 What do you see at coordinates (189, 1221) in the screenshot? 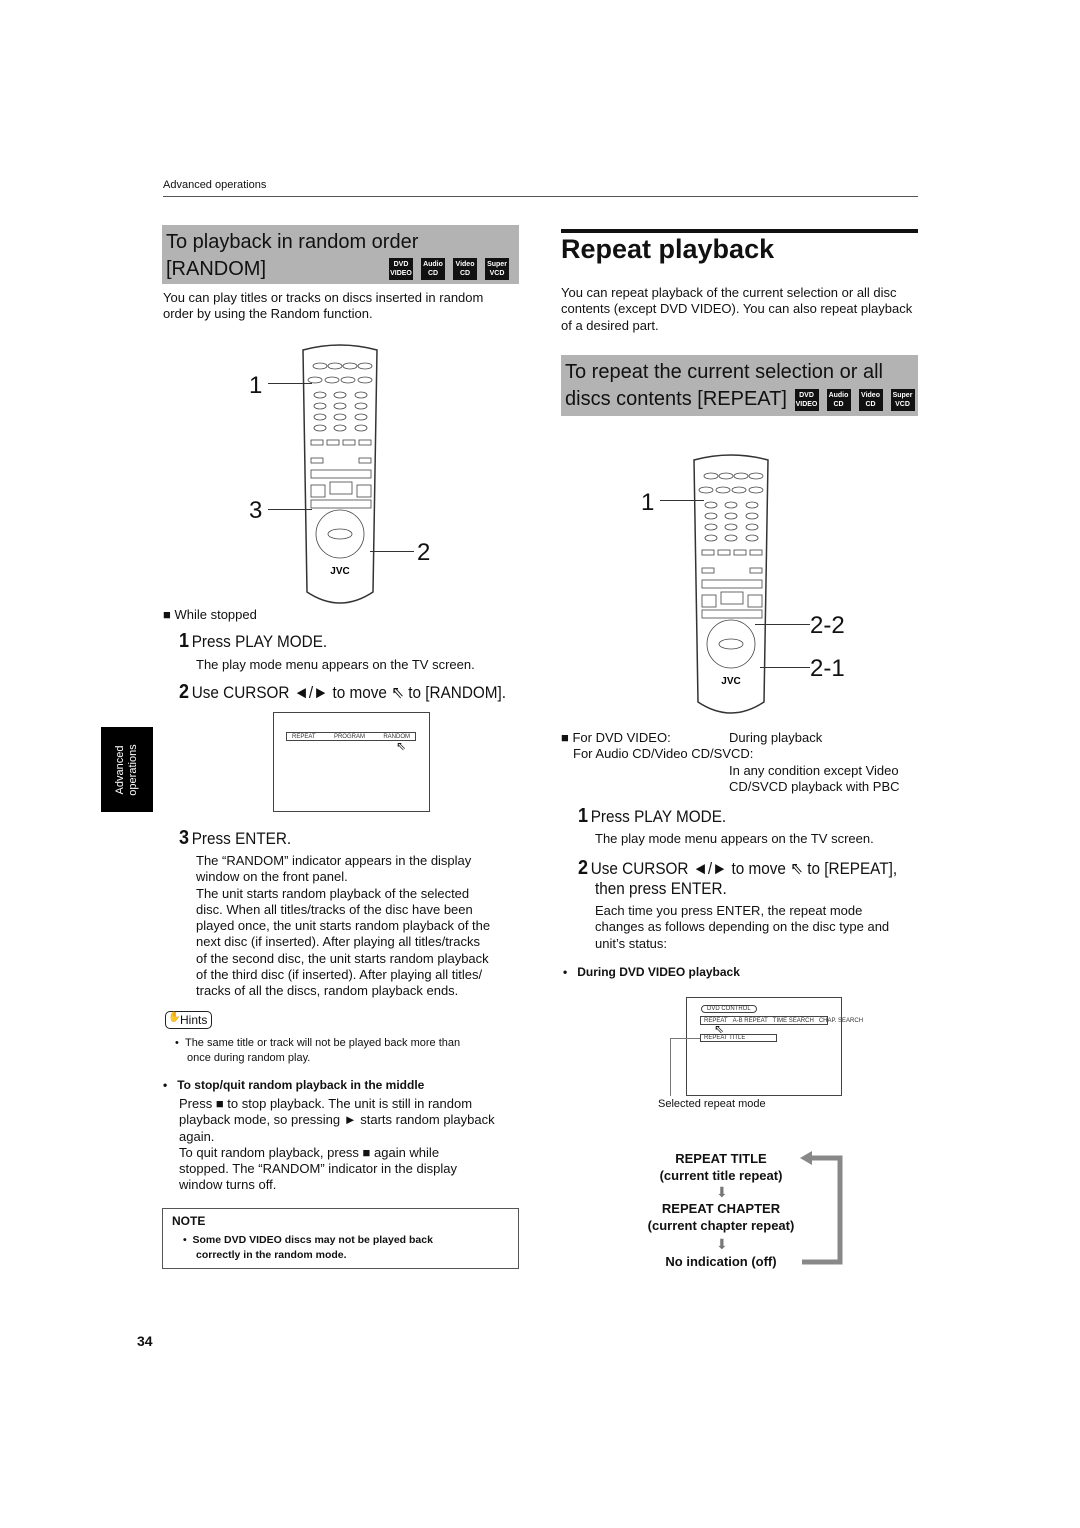
I see `note-label: NOTE` at bounding box center [189, 1221].